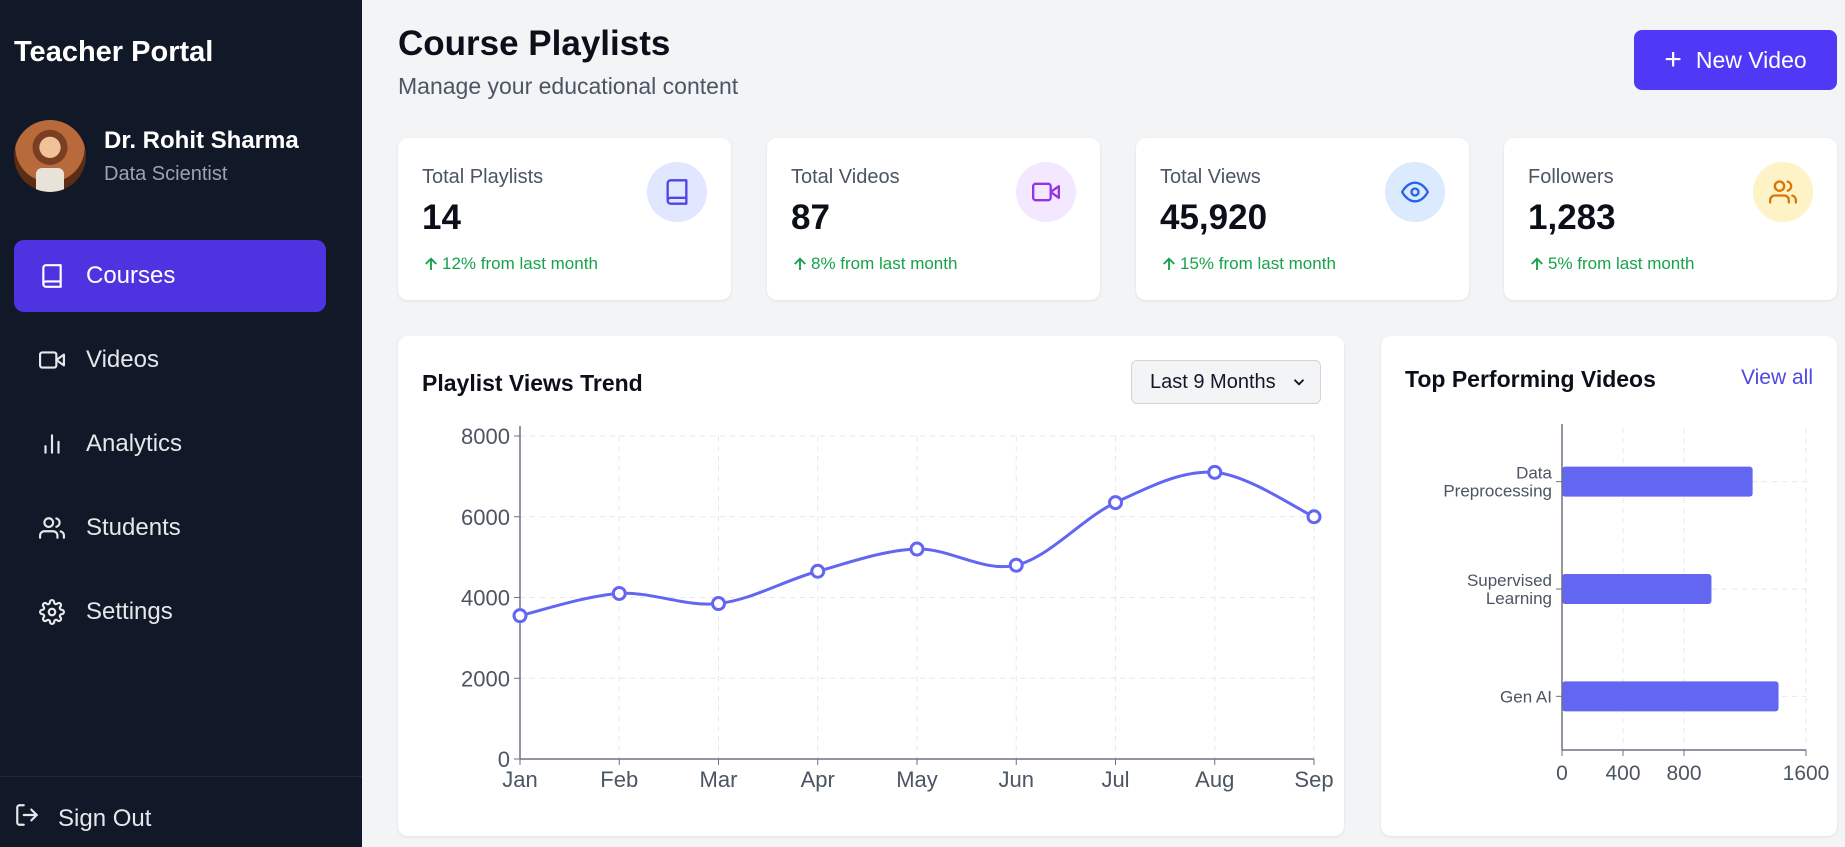  What do you see at coordinates (933, 219) in the screenshot?
I see `stat-card-videos: Total Videos 87 8% from last month` at bounding box center [933, 219].